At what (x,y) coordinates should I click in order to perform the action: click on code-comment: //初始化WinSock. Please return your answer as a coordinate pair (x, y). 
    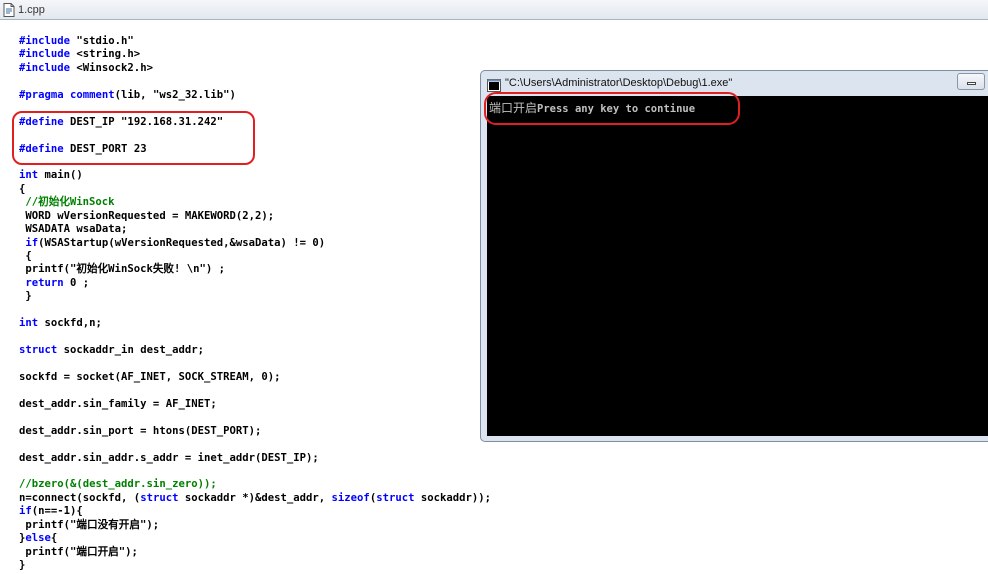
    Looking at the image, I should click on (67, 202).